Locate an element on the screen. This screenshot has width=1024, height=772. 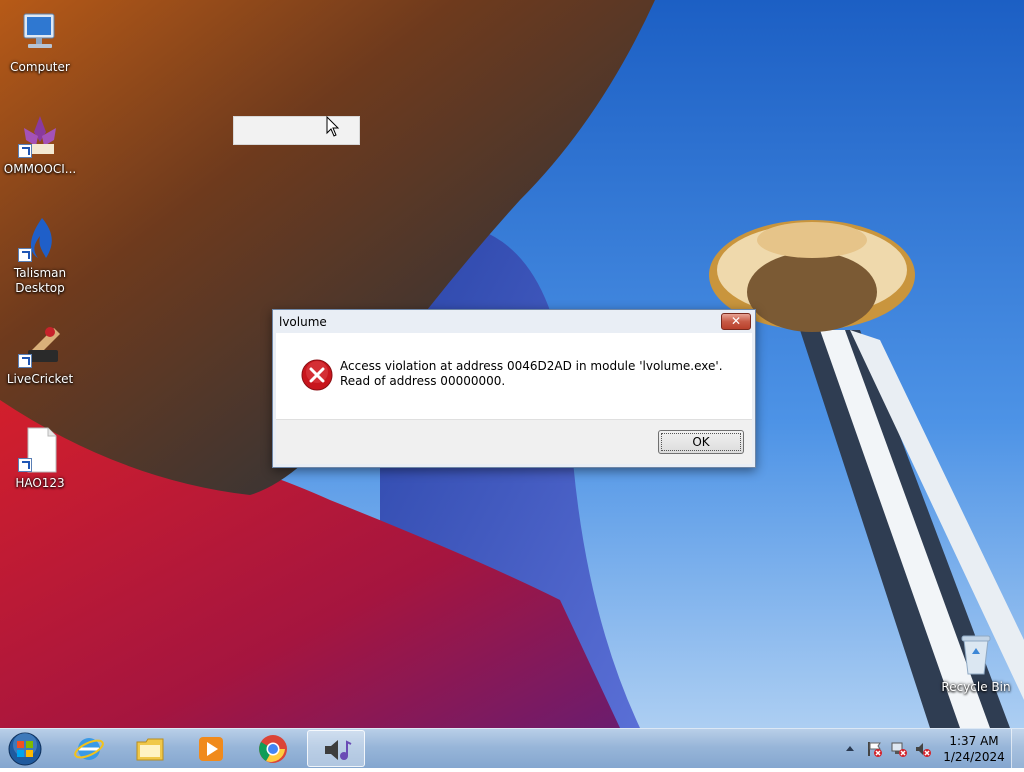
close-icon: ✕ is located at coordinates (736, 321).